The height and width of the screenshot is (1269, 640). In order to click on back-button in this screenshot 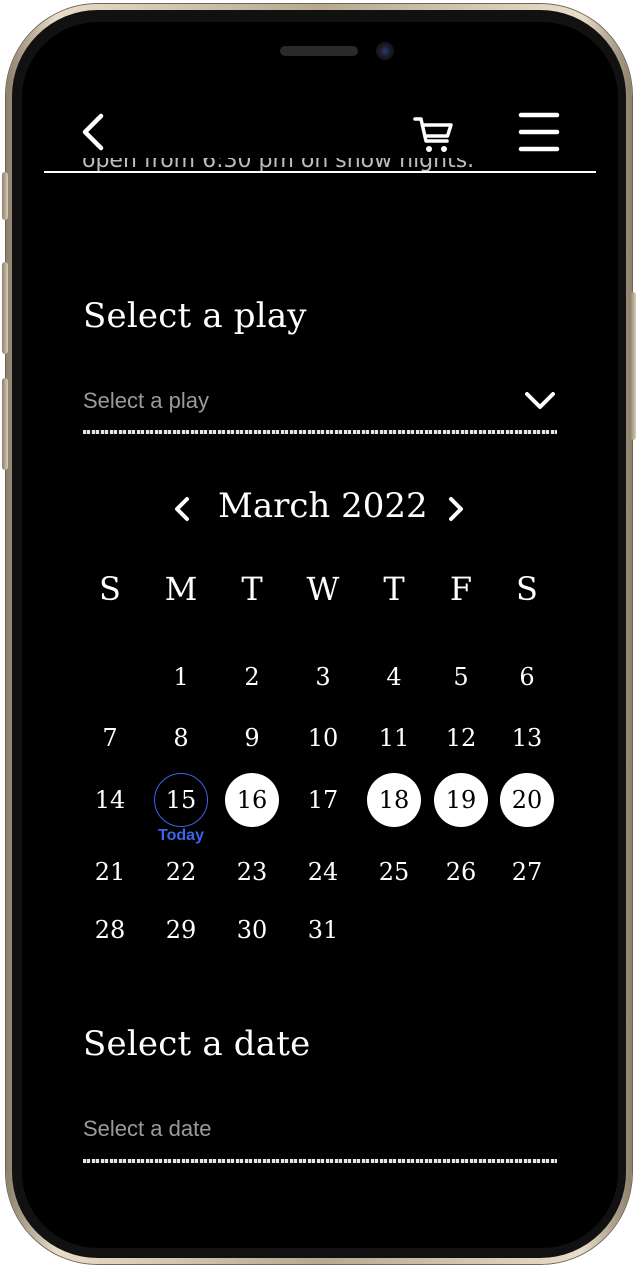, I will do `click(94, 132)`.